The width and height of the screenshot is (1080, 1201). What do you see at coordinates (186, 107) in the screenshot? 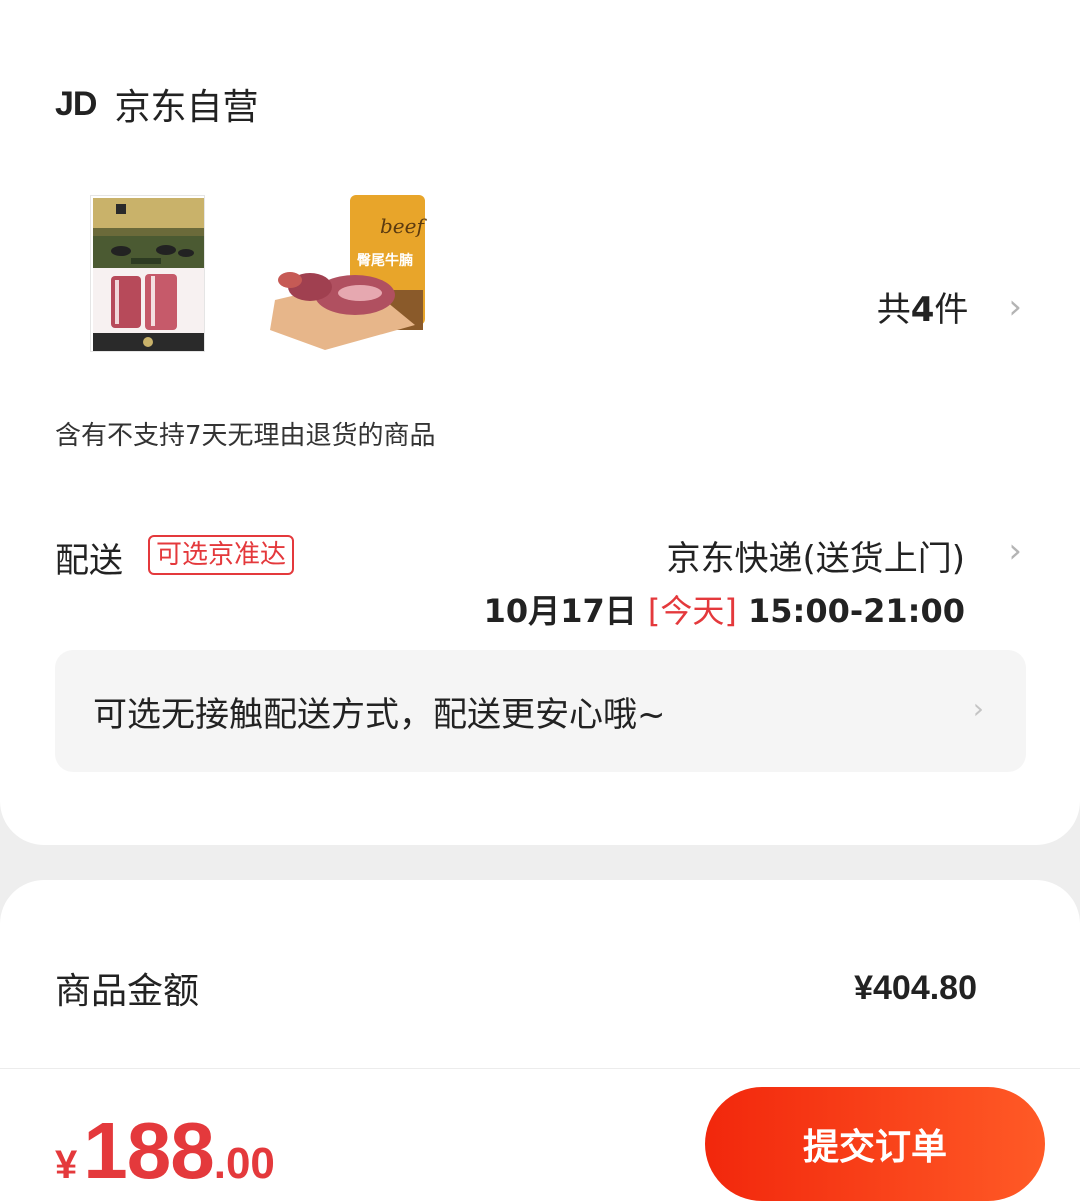
I see `shop-name: 京东自营` at bounding box center [186, 107].